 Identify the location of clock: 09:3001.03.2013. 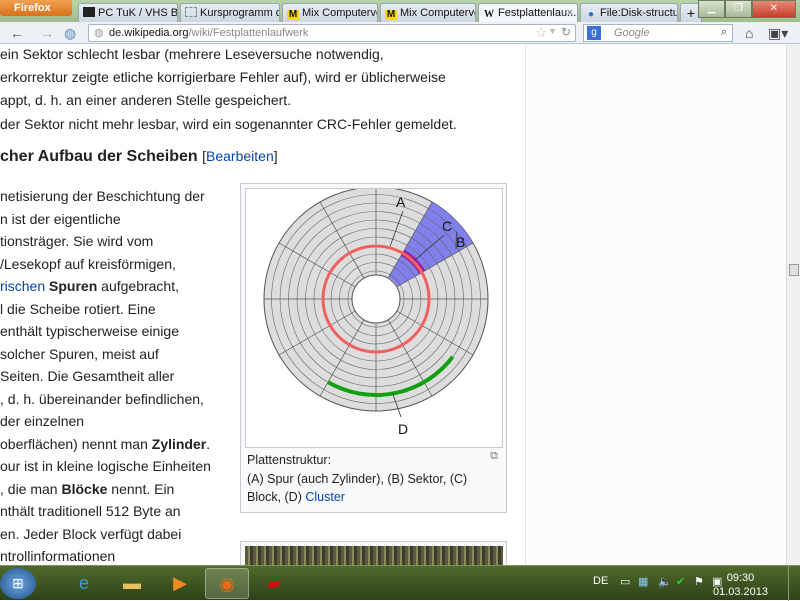
(740, 585).